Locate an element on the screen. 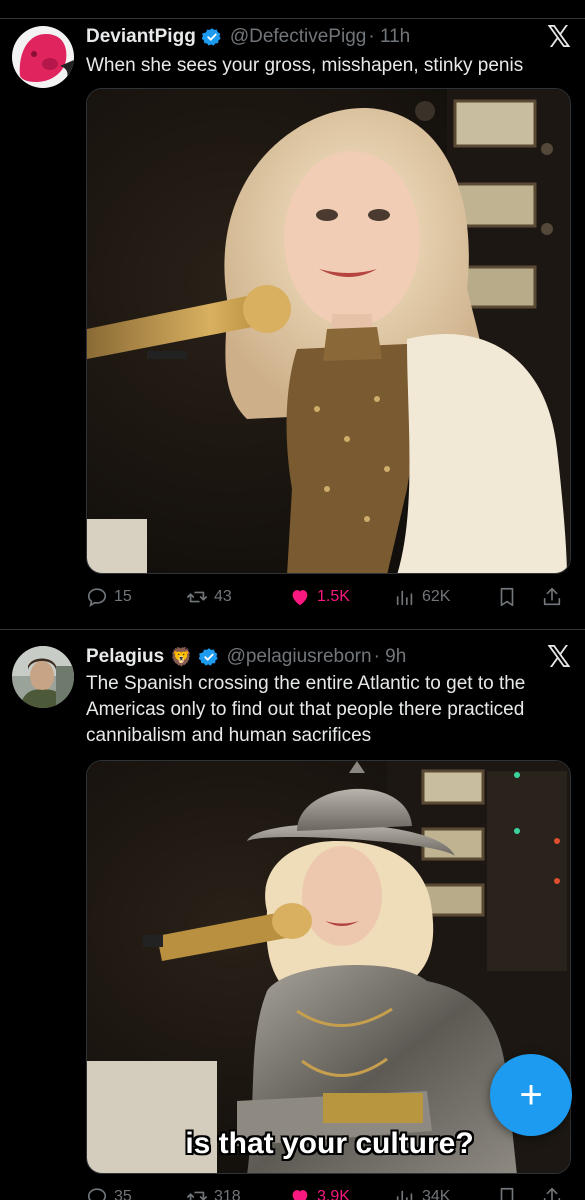 The width and height of the screenshot is (585, 1200). timestamp: · 9h is located at coordinates (390, 657).